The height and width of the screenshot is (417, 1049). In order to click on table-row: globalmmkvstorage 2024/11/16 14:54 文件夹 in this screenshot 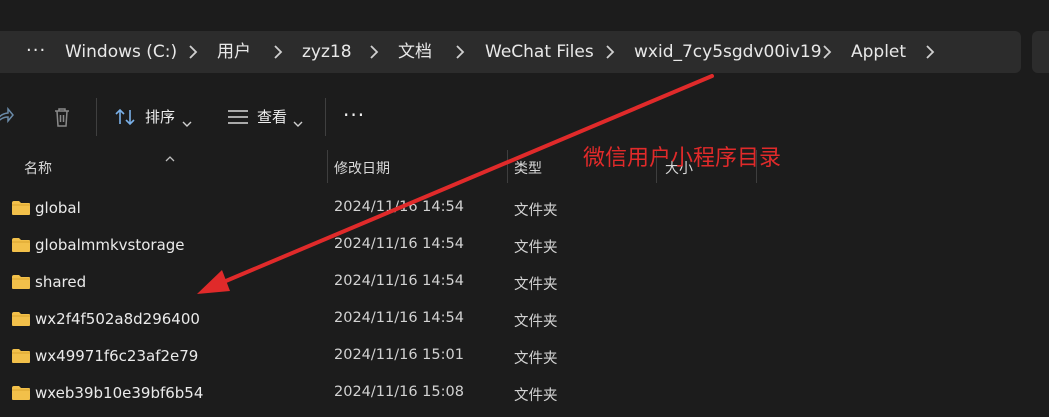, I will do `click(524, 245)`.